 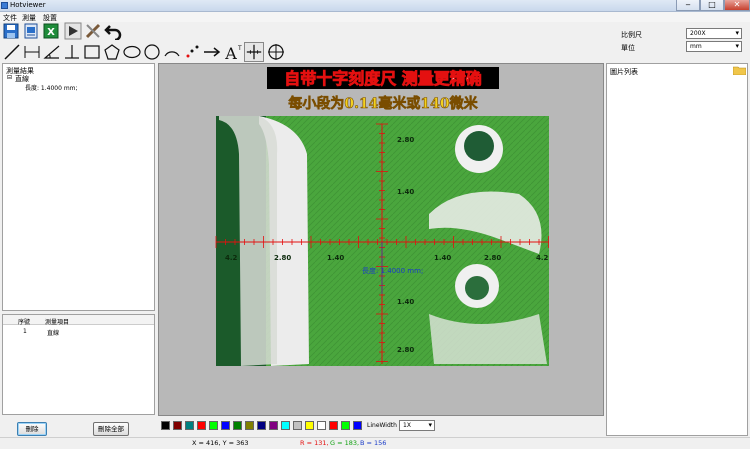 I want to click on tick-label-right-2: 2.80, so click(x=492, y=258).